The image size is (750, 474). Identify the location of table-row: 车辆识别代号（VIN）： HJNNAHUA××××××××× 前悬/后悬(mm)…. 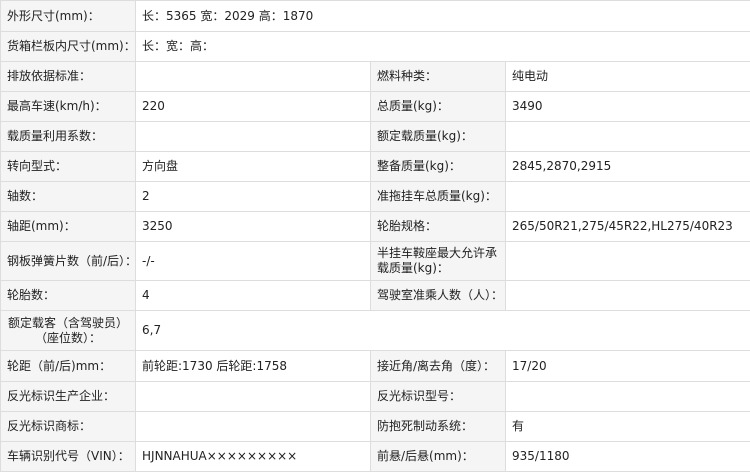
(375, 456).